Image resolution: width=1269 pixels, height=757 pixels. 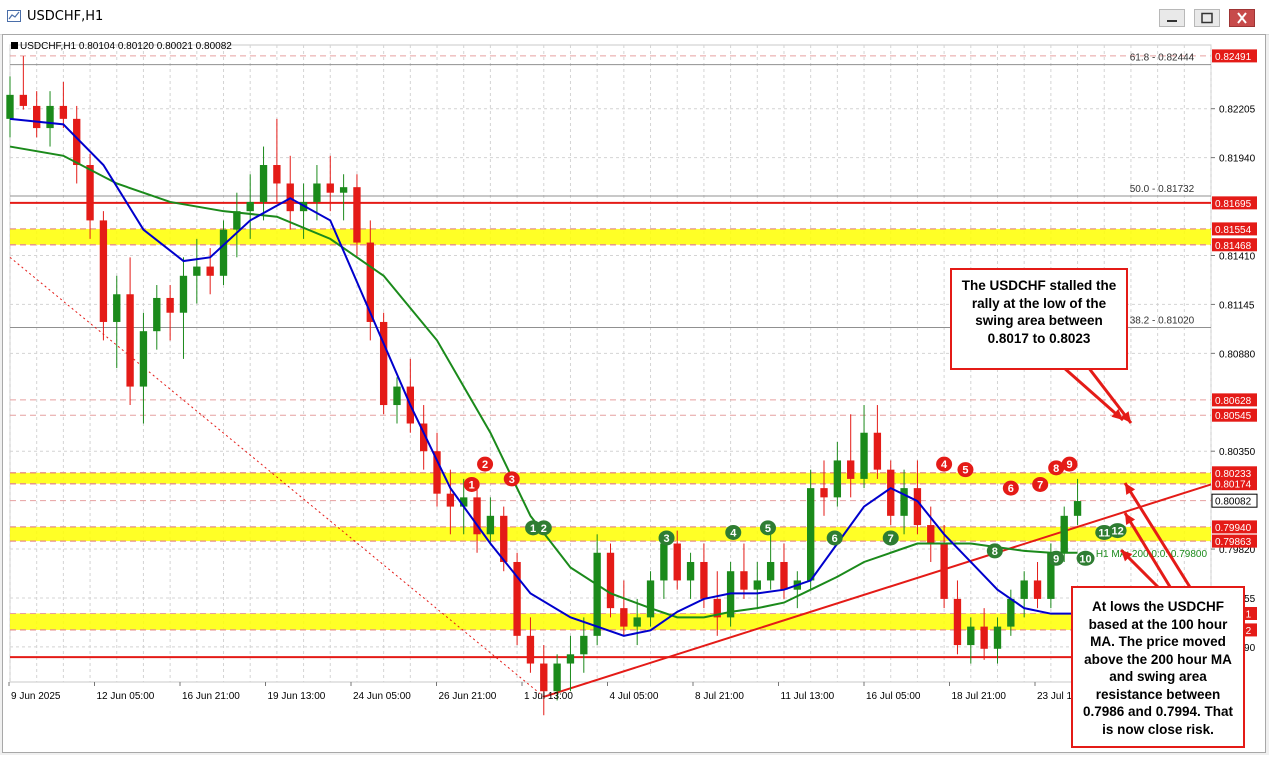 I want to click on x-axis-tick-label: 19 Jun 13:00, so click(x=297, y=696).